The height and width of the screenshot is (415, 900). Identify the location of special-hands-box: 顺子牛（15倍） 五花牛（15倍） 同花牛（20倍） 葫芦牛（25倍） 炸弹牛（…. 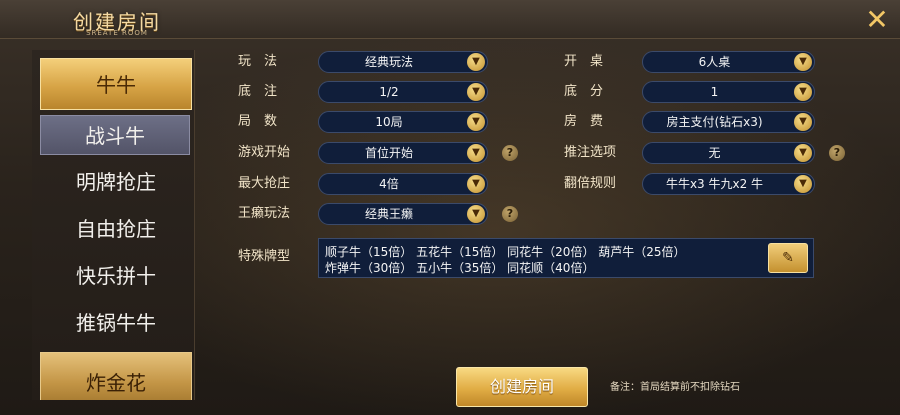
(566, 258).